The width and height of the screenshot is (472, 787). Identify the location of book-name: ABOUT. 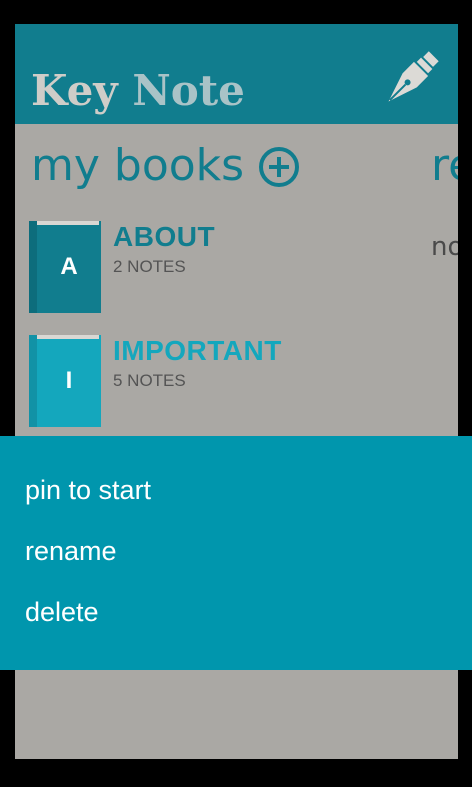
(164, 236).